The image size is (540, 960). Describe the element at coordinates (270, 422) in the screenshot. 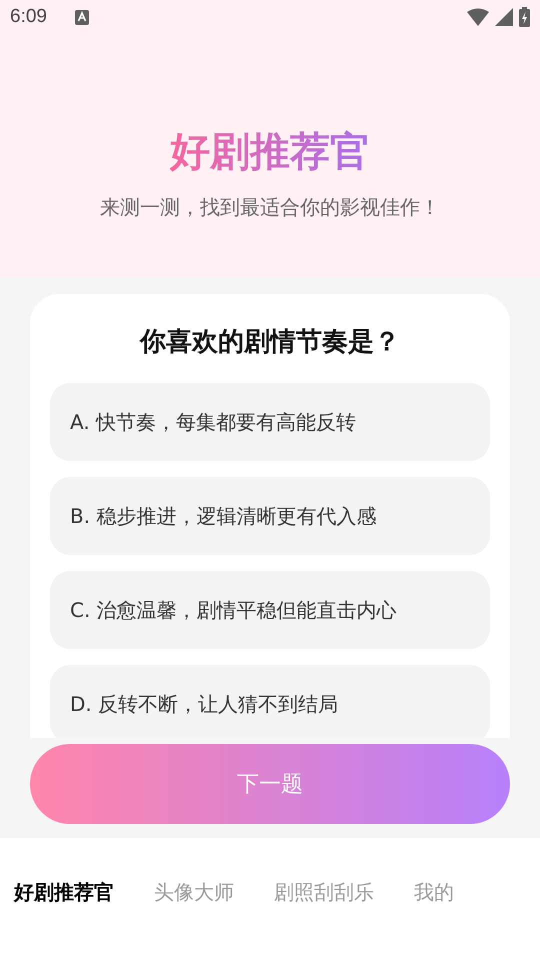

I see `answer-option: A. 快节奏，每集都要有高能反转` at that location.